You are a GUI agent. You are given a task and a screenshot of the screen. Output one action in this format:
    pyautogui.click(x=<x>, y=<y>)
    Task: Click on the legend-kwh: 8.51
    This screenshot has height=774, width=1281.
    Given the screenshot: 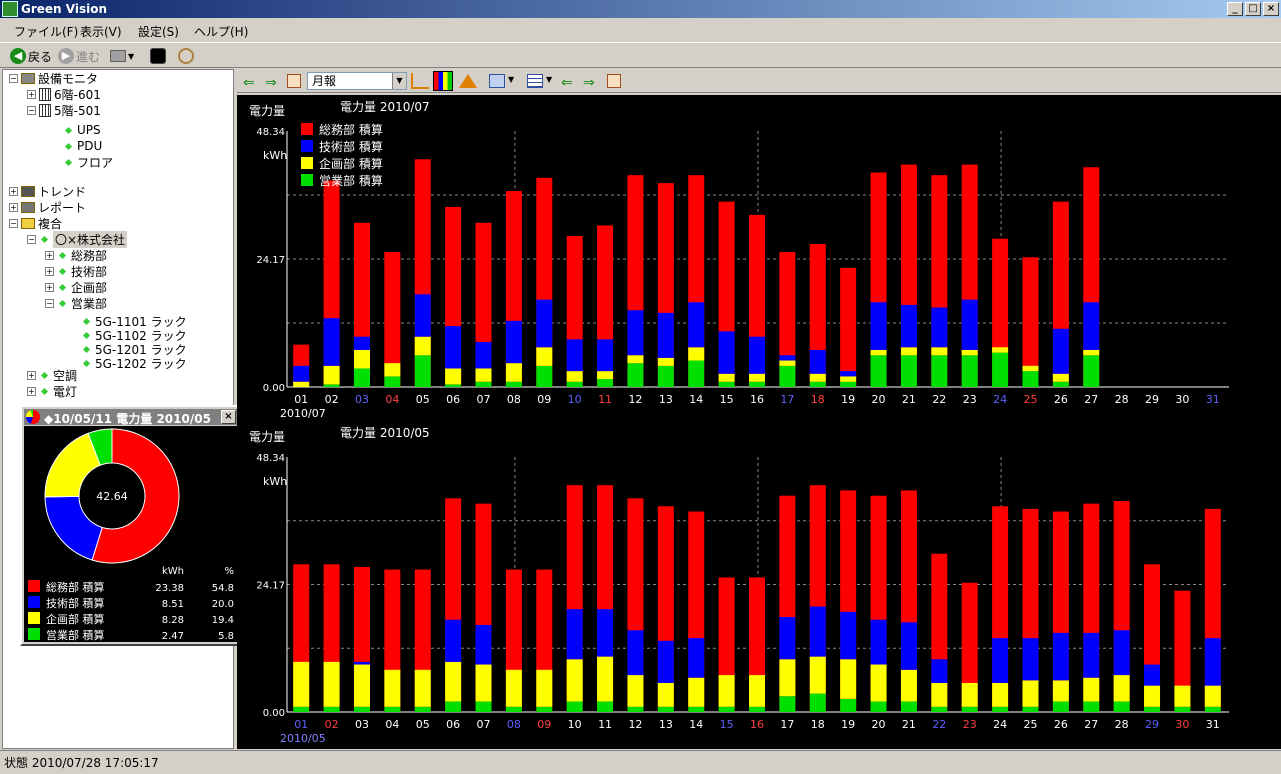 What is the action you would take?
    pyautogui.click(x=173, y=604)
    